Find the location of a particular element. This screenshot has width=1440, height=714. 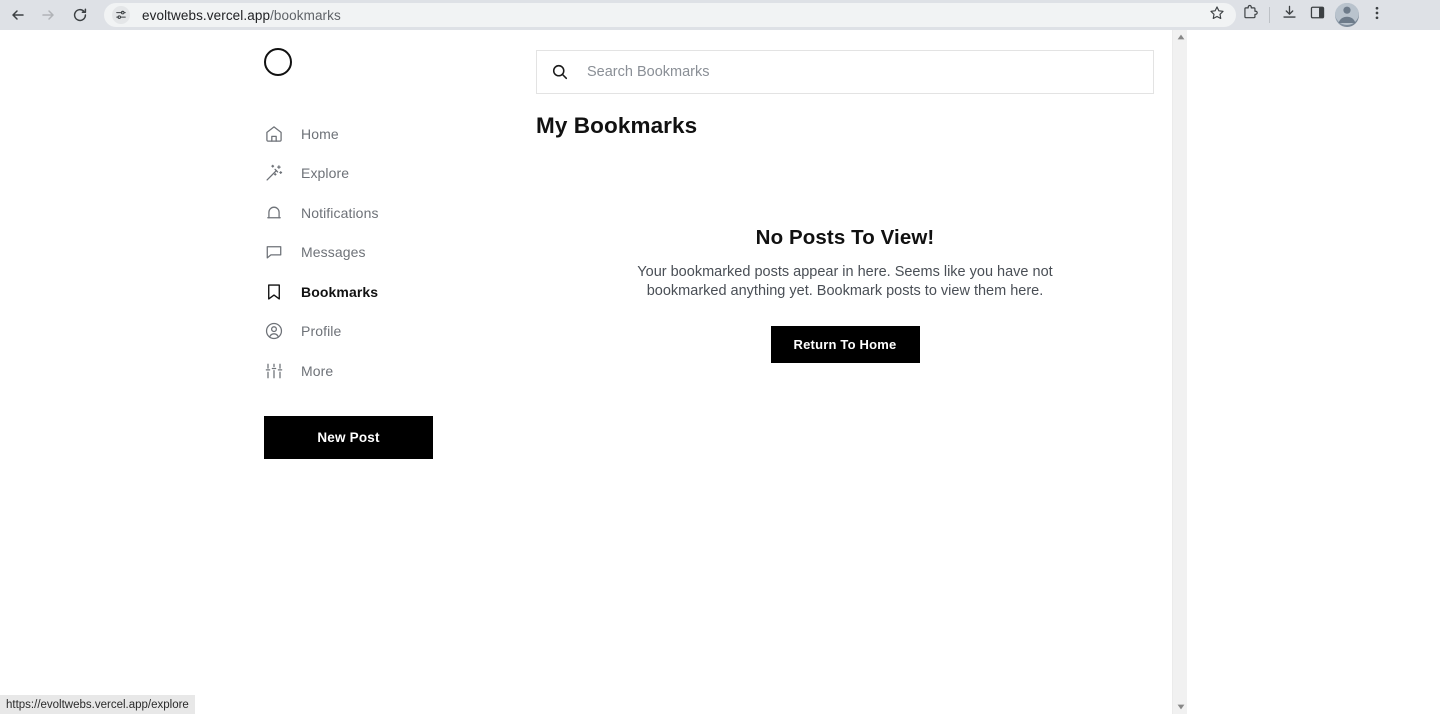

bookmark-star-button is located at coordinates (1217, 15).